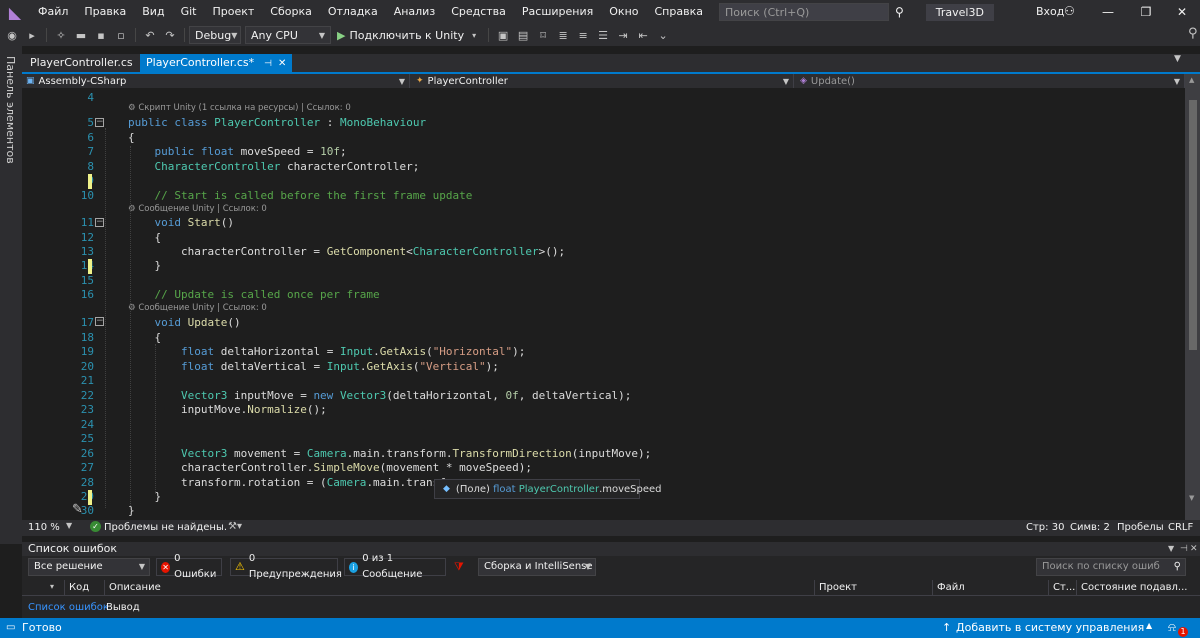  What do you see at coordinates (1111, 567) in the screenshot?
I see `error-search-input: Поиск по списку ошиб ⚲` at bounding box center [1111, 567].